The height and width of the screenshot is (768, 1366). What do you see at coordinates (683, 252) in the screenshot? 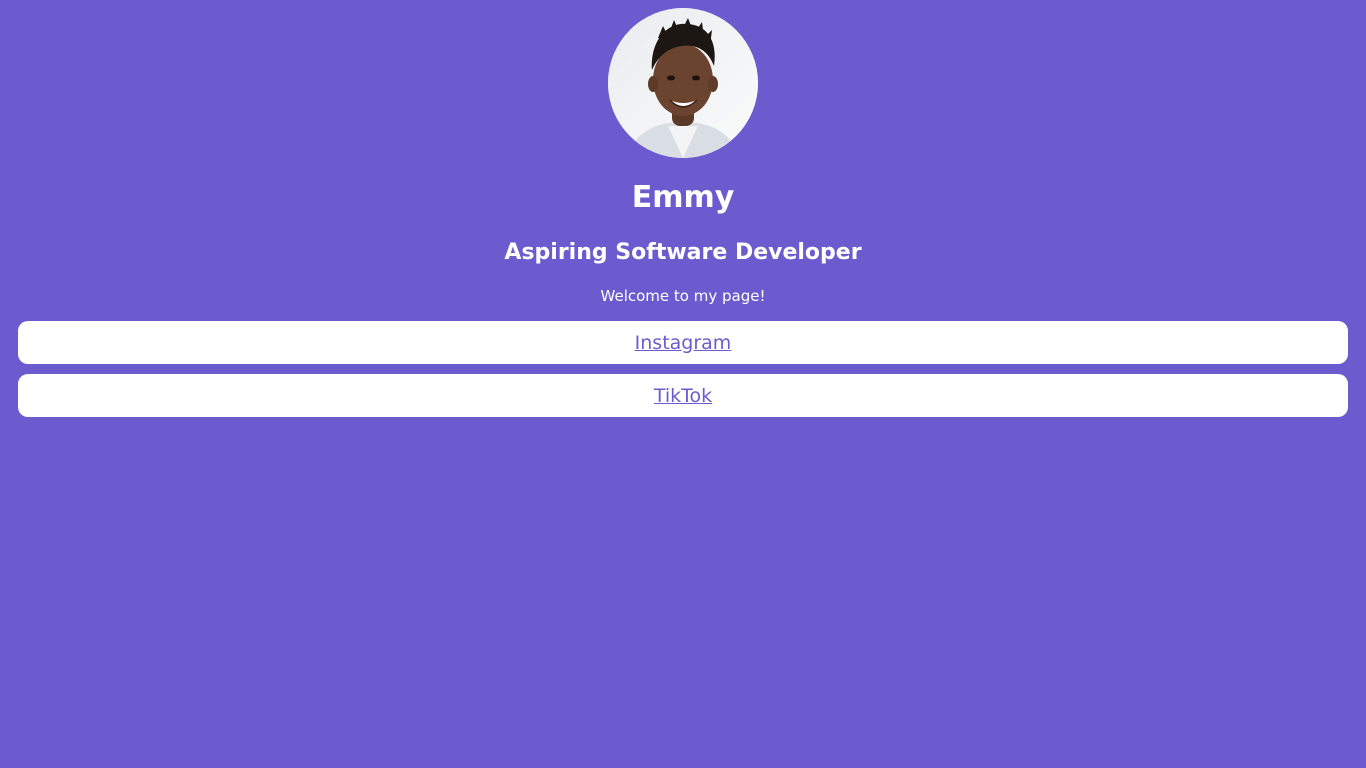
I see `profile-tagline: Aspiring Software Developer` at bounding box center [683, 252].